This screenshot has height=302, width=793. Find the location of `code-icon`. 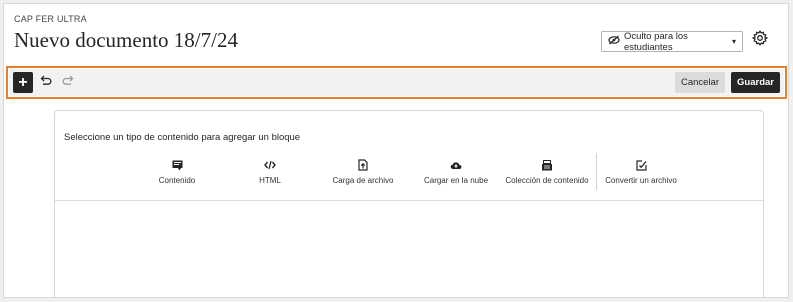

code-icon is located at coordinates (270, 165).